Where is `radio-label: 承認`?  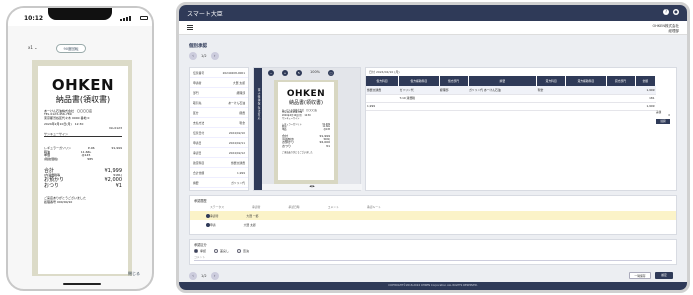 radio-label: 承認 is located at coordinates (203, 251).